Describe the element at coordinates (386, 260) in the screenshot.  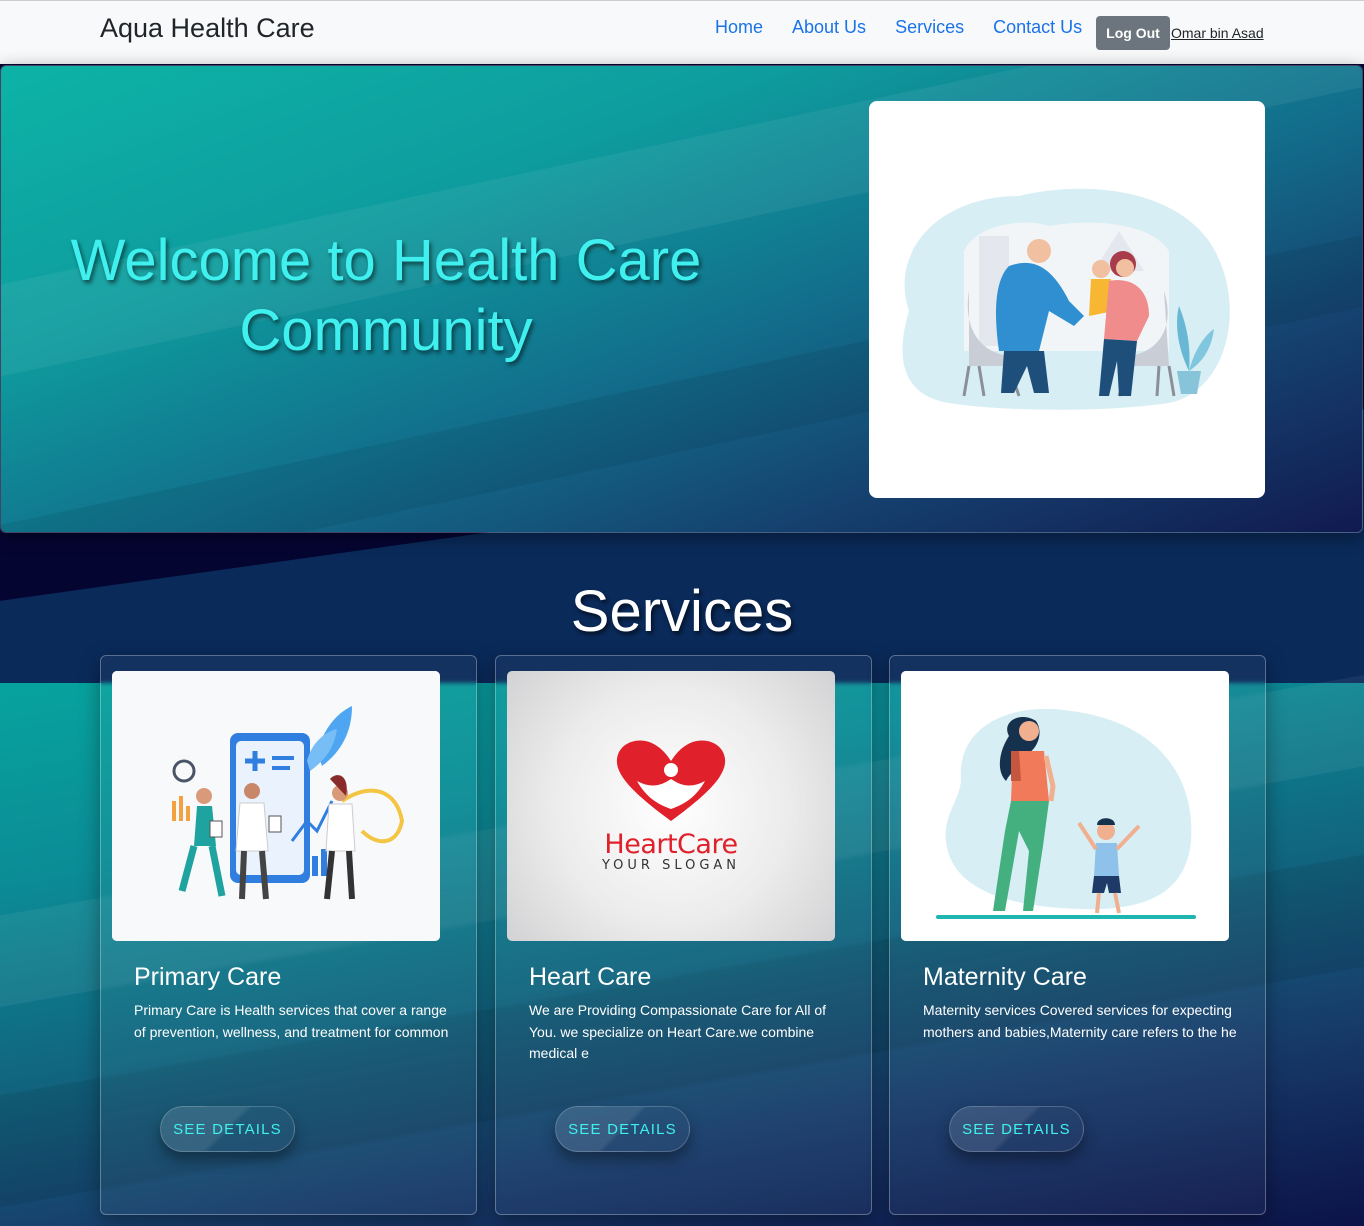
I see `hero-title-line1: Welcome to Health Care` at that location.